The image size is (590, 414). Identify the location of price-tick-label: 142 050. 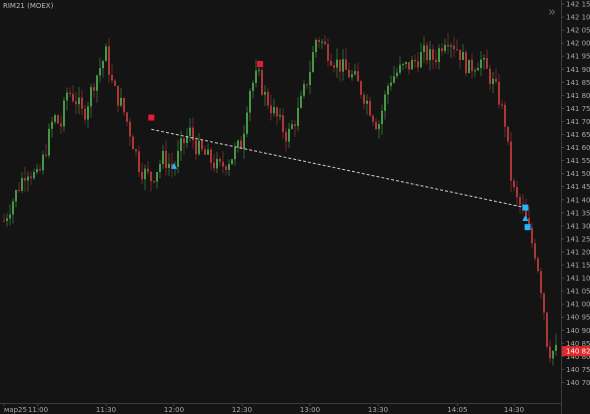
(578, 31).